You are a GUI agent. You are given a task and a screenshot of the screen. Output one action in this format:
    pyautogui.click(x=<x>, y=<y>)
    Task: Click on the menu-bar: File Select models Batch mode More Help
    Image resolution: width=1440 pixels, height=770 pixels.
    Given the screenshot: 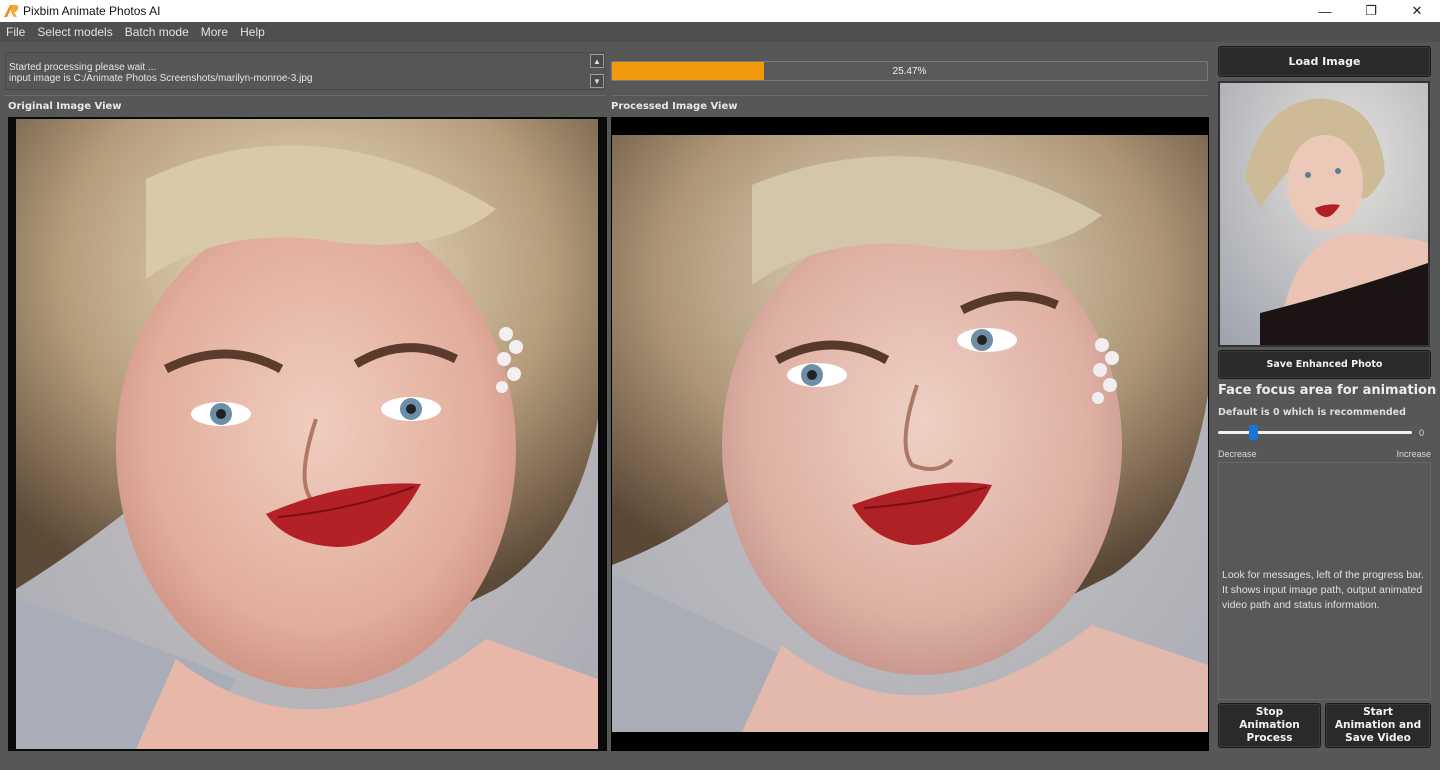 What is the action you would take?
    pyautogui.click(x=720, y=32)
    